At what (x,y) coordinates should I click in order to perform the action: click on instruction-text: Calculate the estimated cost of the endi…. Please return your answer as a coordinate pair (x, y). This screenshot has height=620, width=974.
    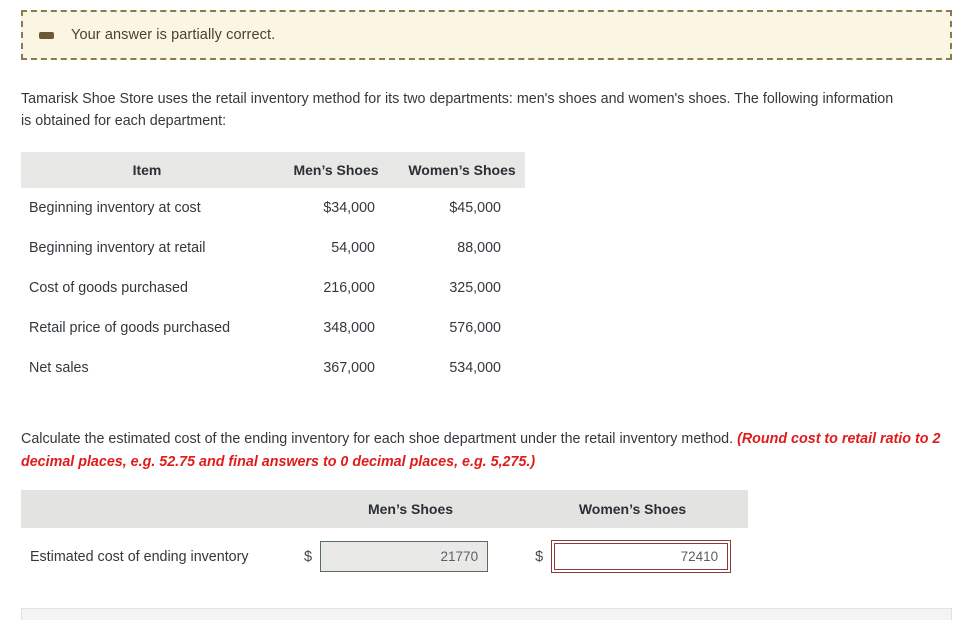
    Looking at the image, I should click on (379, 439).